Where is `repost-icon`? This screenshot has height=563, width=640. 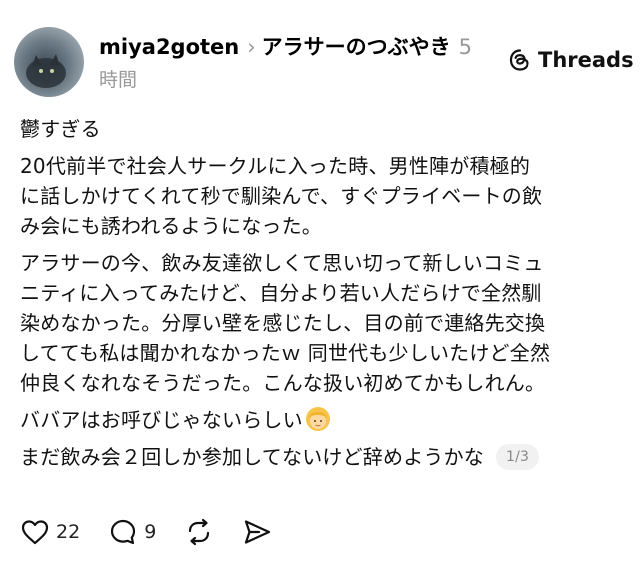 repost-icon is located at coordinates (199, 532).